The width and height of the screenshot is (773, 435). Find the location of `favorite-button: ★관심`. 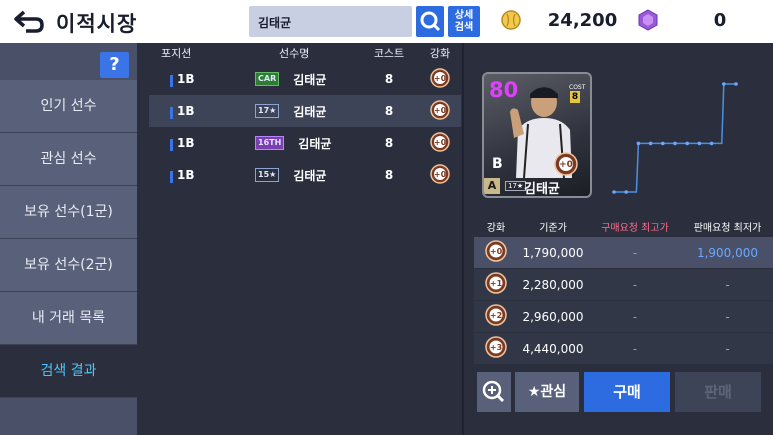

favorite-button: ★관심 is located at coordinates (547, 392).